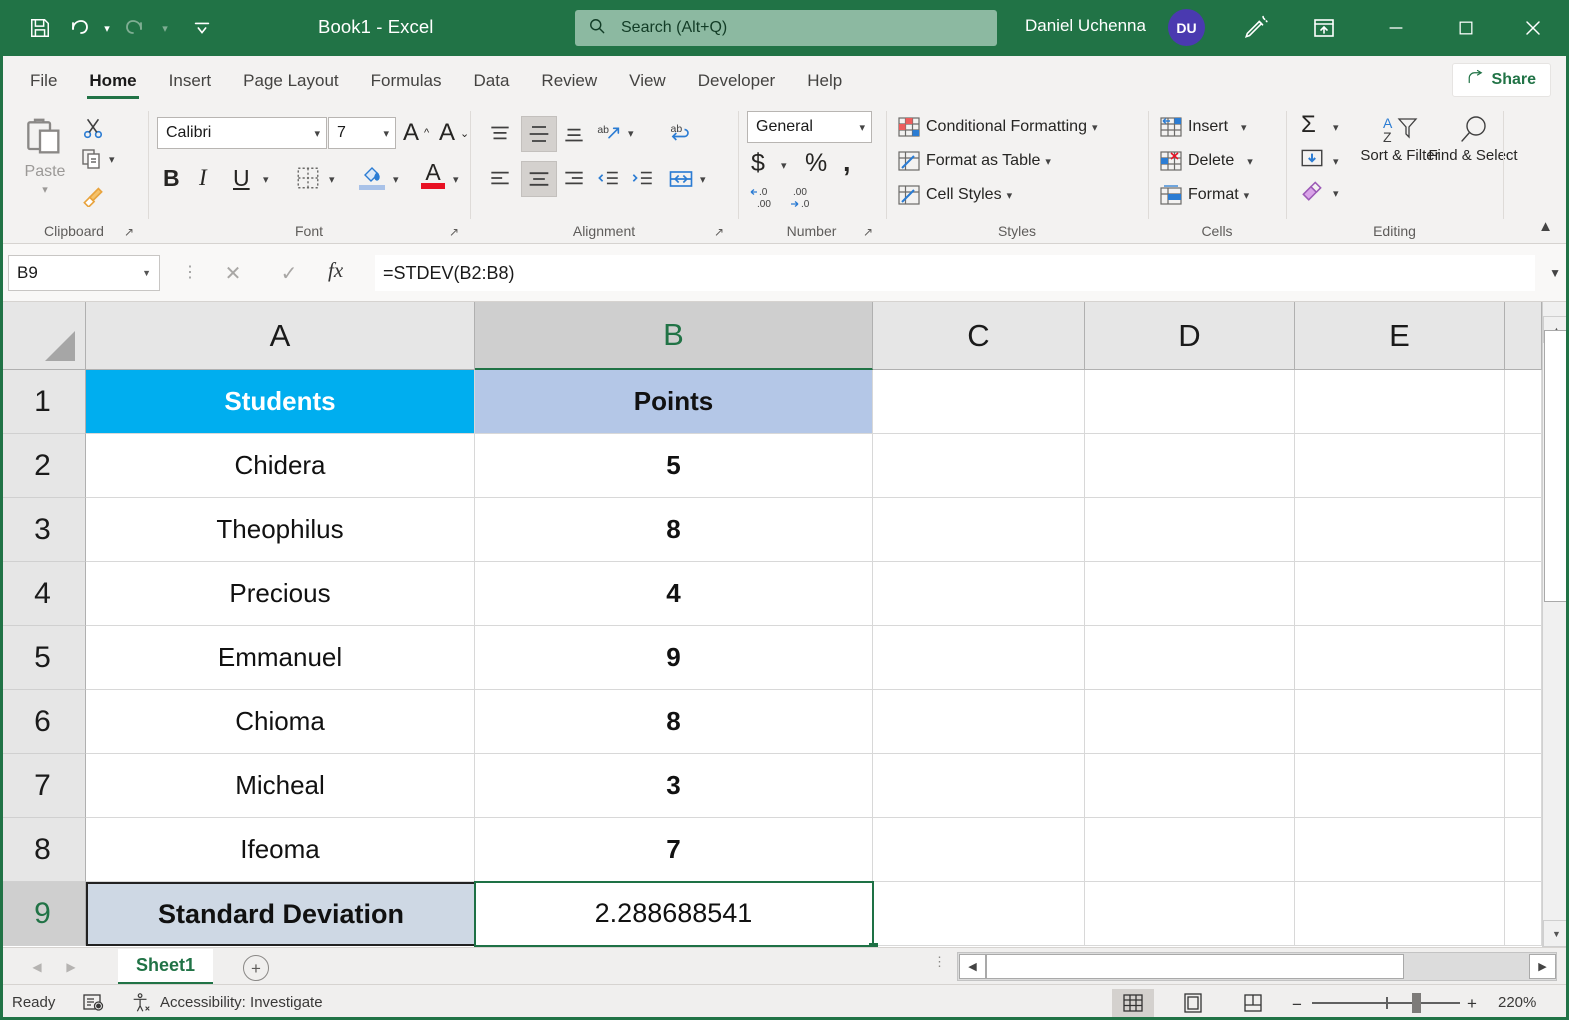  I want to click on cell-e3, so click(1400, 530).